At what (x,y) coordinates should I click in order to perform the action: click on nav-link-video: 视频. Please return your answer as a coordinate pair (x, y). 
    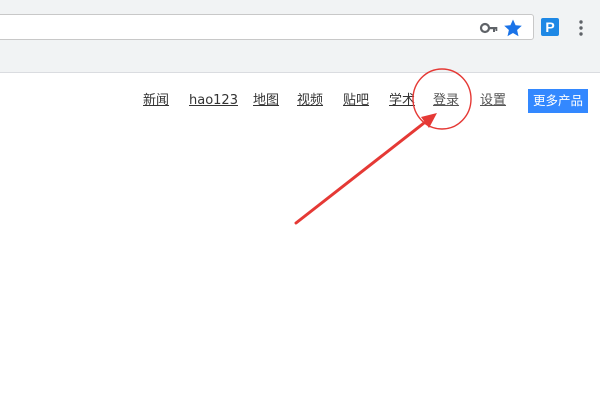
    Looking at the image, I should click on (310, 102).